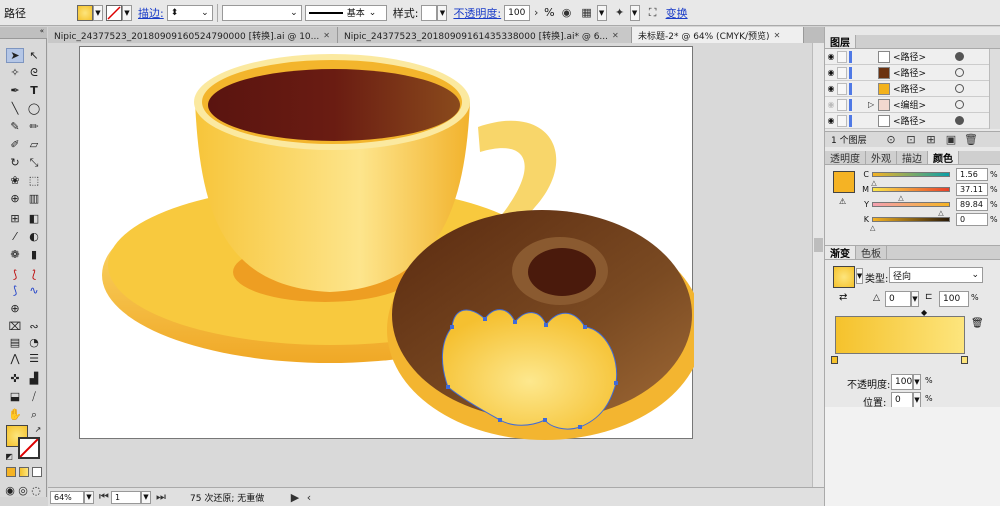 The width and height of the screenshot is (1000, 506). What do you see at coordinates (15, 378) in the screenshot?
I see `eyedrop-tool-icon: ✜` at bounding box center [15, 378].